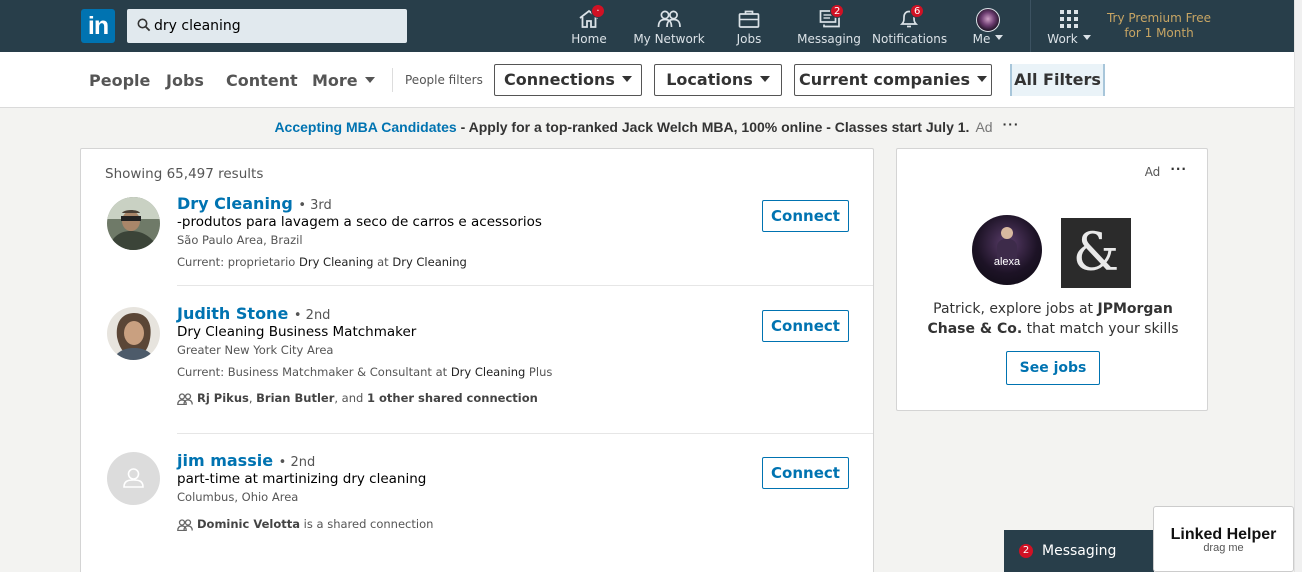 The image size is (1302, 572). I want to click on profile-name-link: Judith Stone, so click(232, 313).